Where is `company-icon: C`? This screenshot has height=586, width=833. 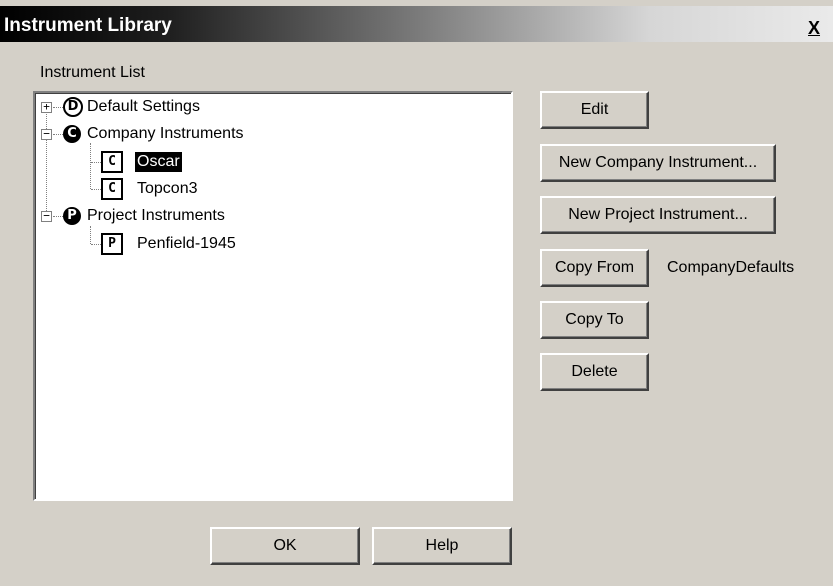 company-icon: C is located at coordinates (72, 134).